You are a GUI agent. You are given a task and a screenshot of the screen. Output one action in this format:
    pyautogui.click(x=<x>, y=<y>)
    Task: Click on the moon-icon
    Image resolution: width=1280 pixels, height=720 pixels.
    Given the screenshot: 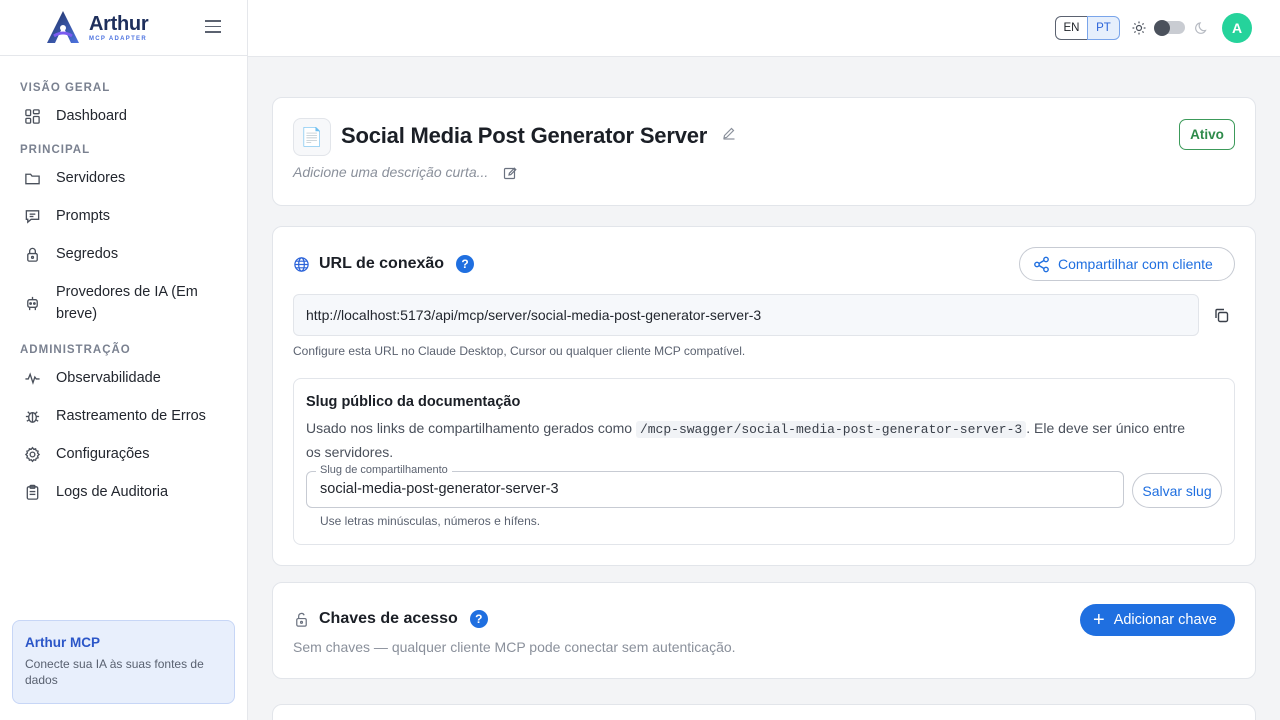 What is the action you would take?
    pyautogui.click(x=1201, y=28)
    